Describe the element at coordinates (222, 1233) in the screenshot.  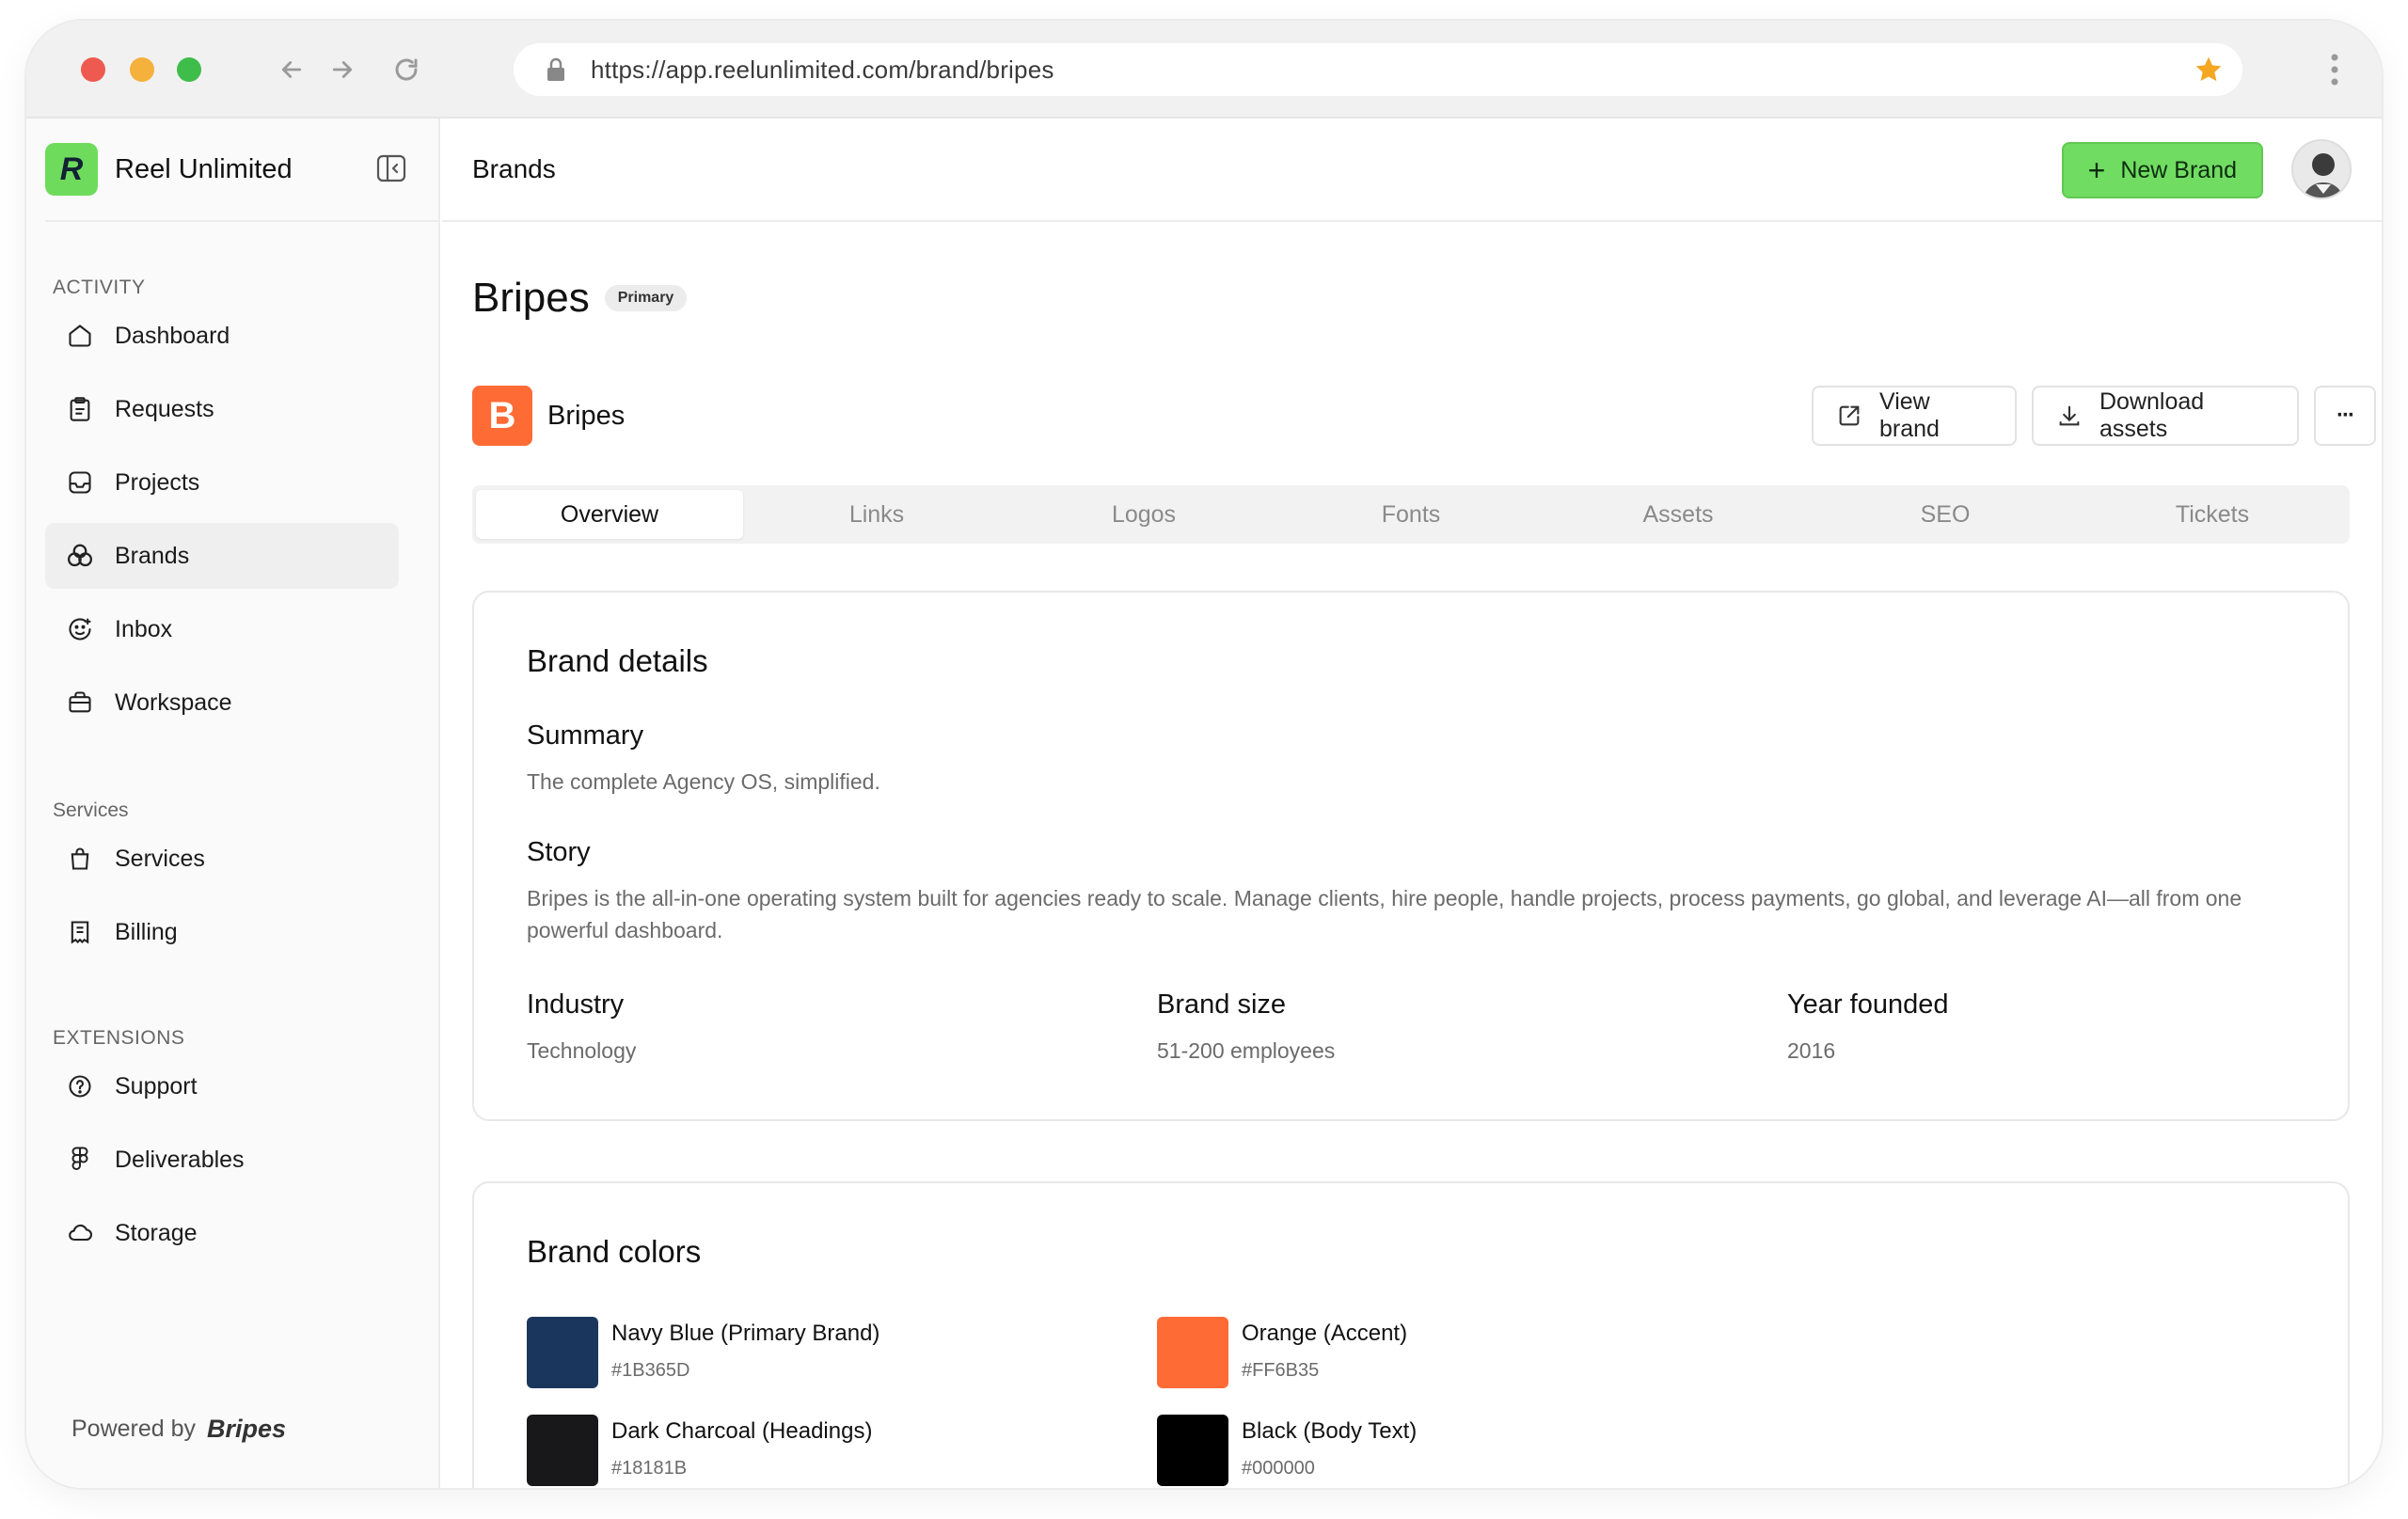
I see `sidebar-item-storage: Storage` at that location.